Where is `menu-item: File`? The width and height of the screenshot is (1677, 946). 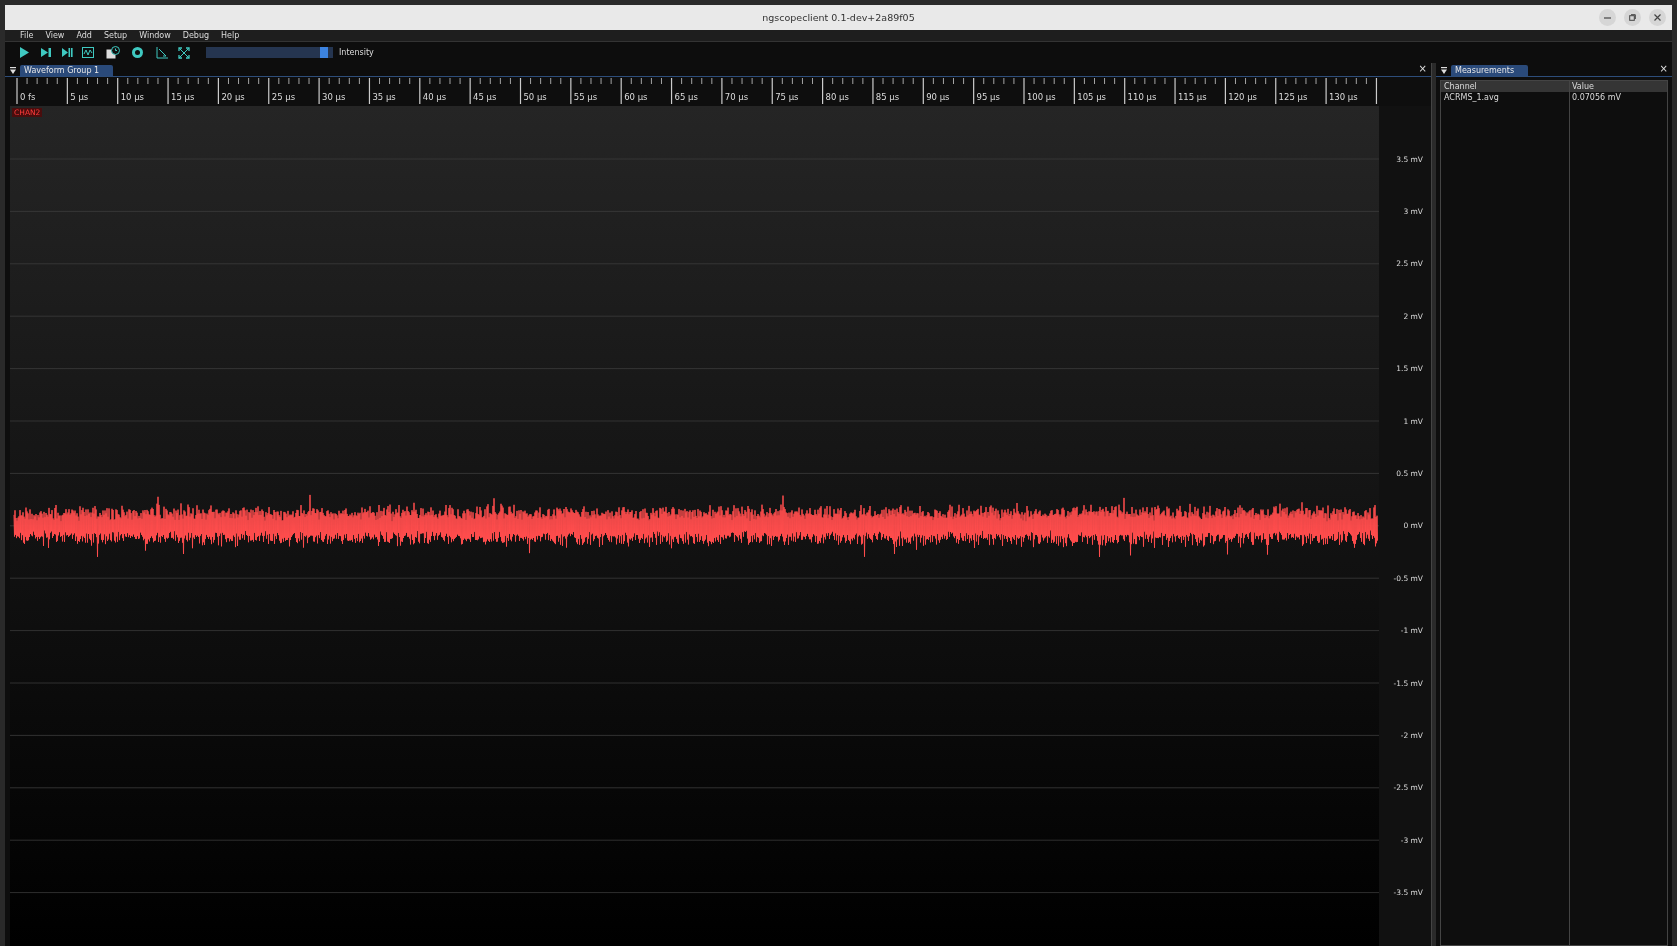
menu-item: File is located at coordinates (27, 35).